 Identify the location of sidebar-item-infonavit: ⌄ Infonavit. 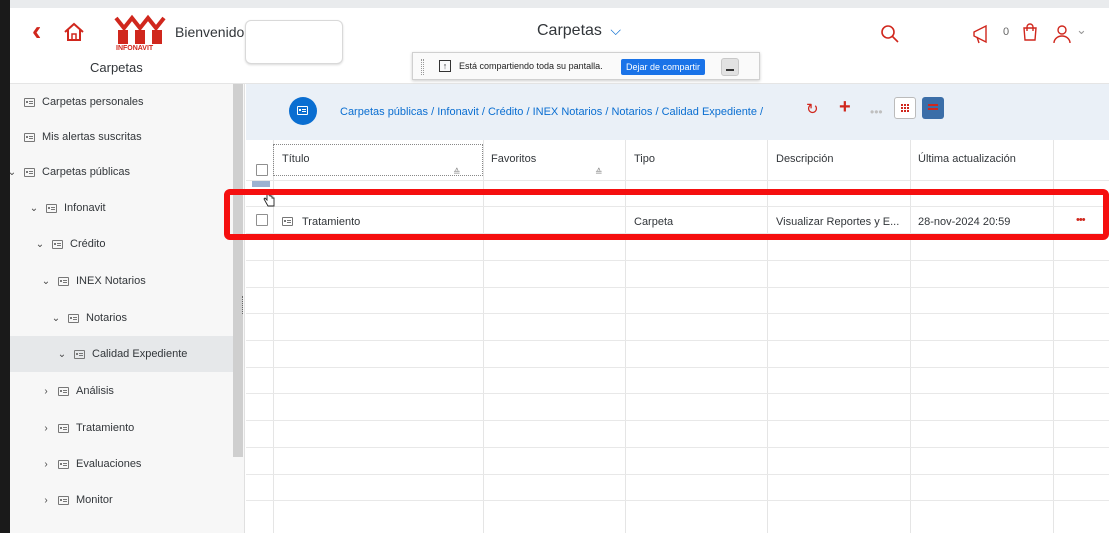
(139, 208).